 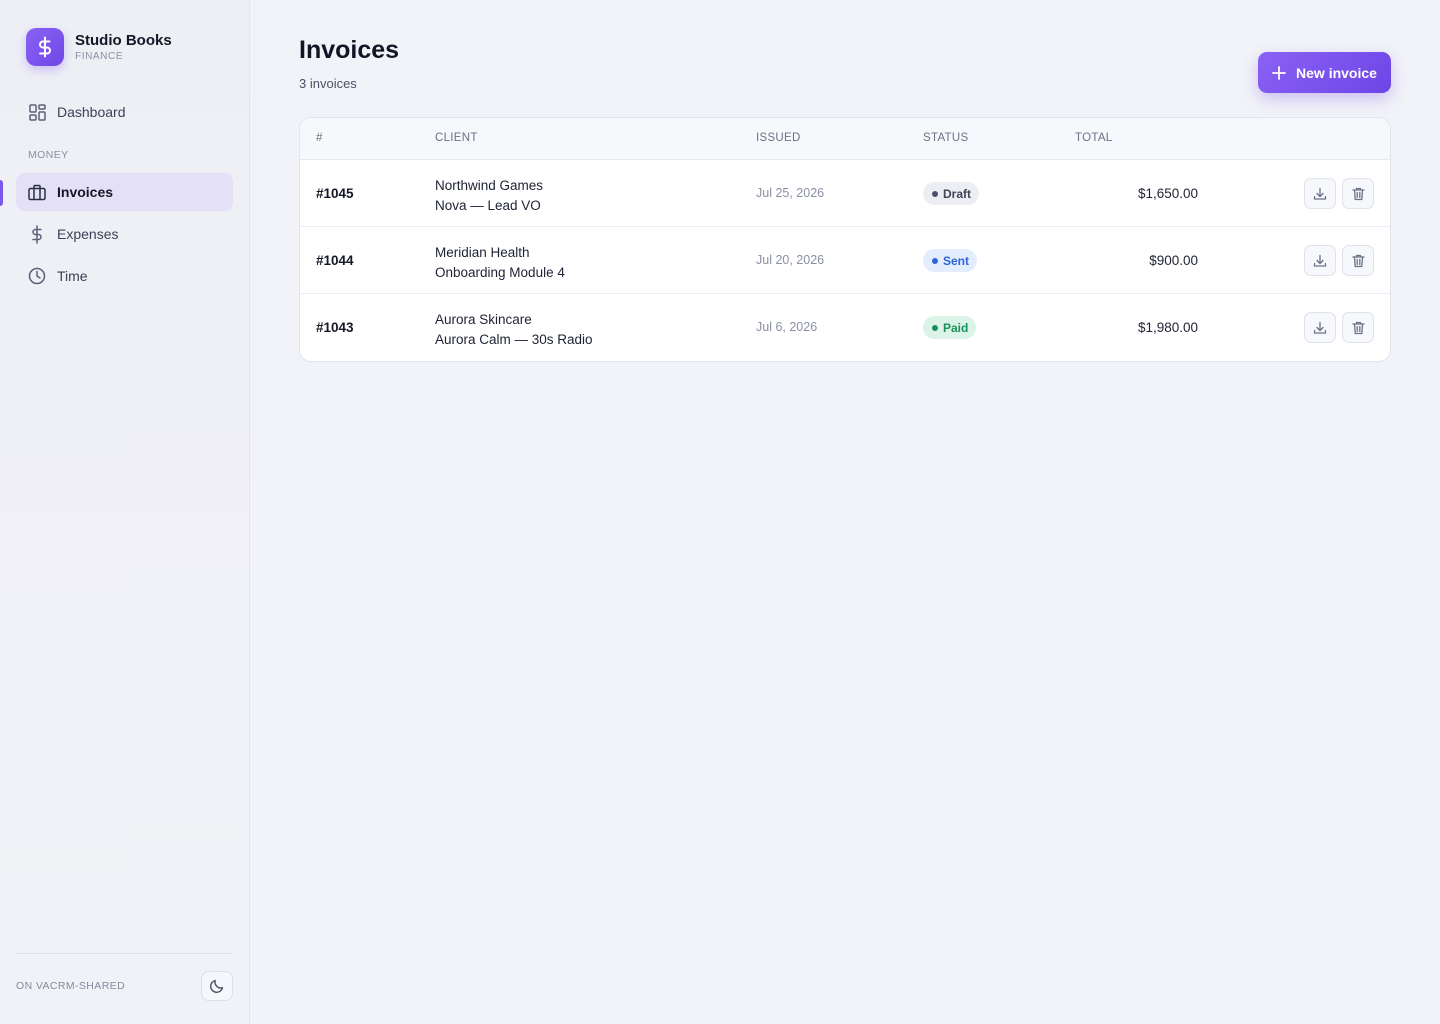 What do you see at coordinates (37, 112) in the screenshot?
I see `grid-icon` at bounding box center [37, 112].